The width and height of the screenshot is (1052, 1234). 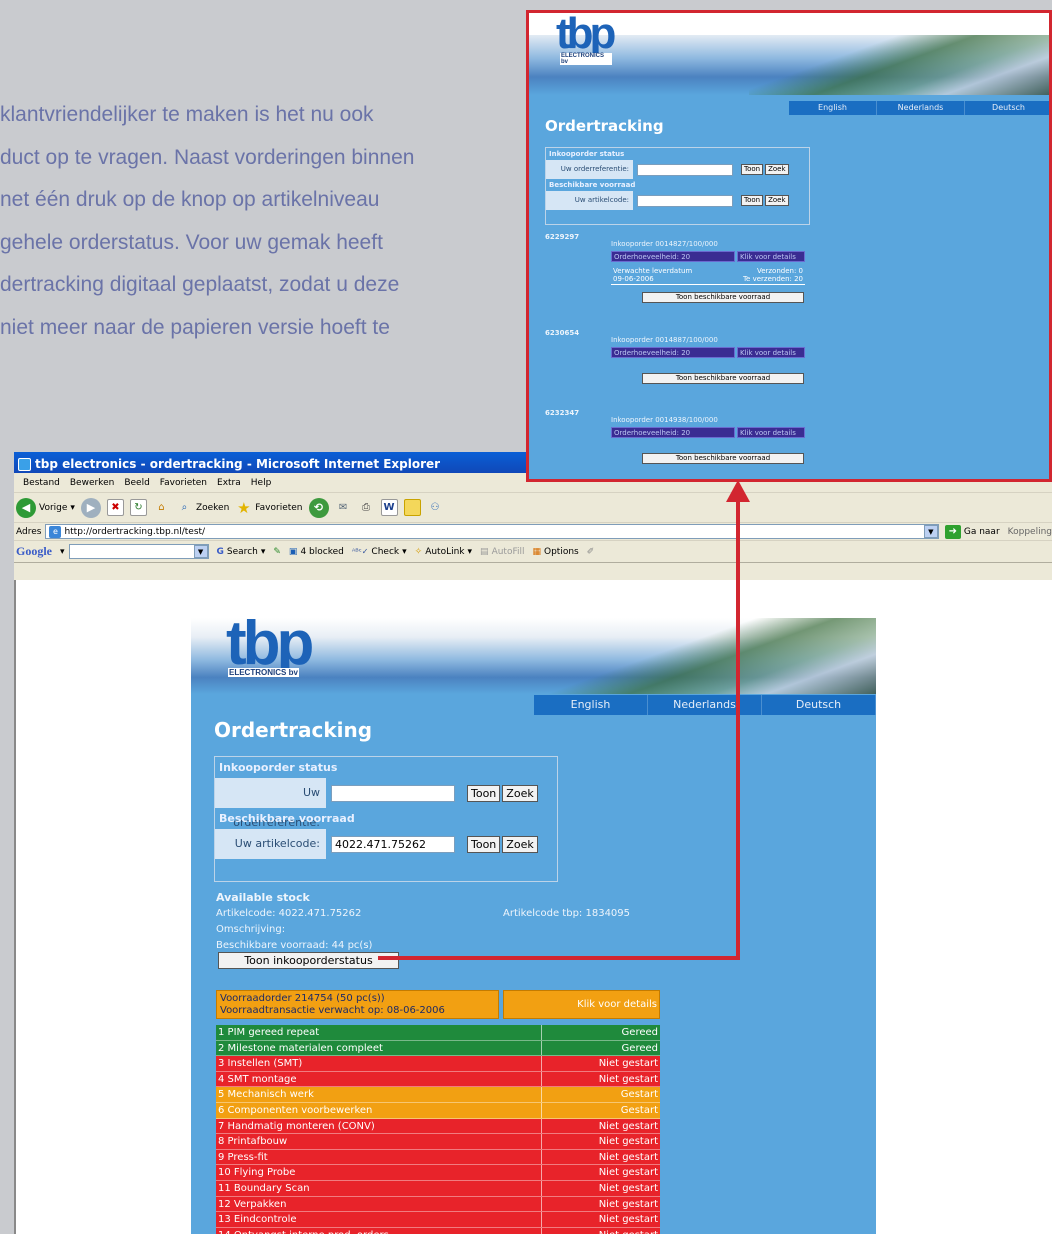 I want to click on home-icon: ⌂, so click(x=161, y=507).